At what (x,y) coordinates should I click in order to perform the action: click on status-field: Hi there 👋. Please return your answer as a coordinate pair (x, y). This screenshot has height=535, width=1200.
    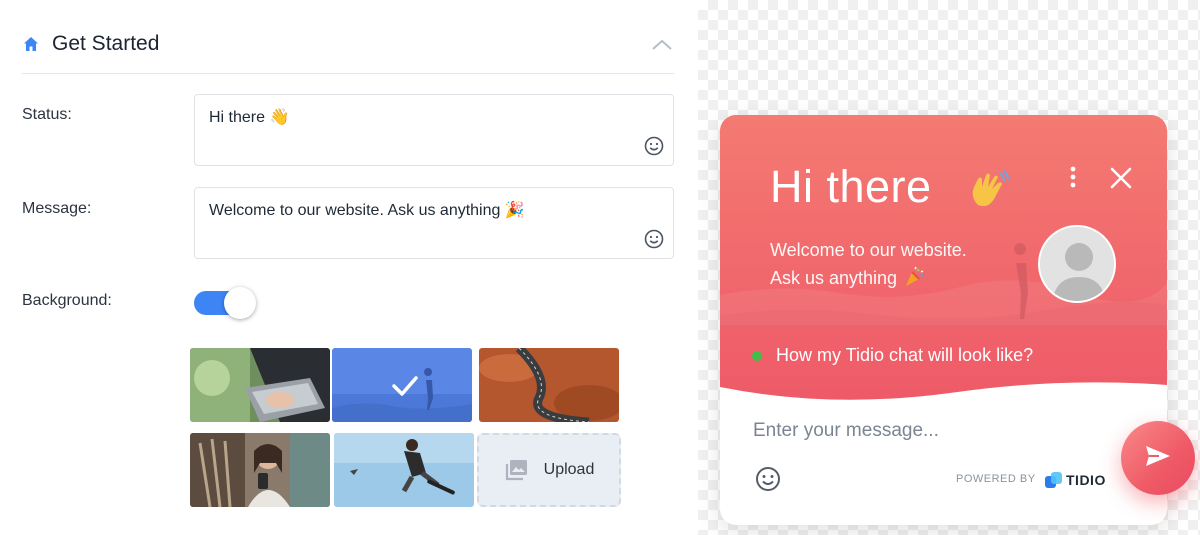
    Looking at the image, I should click on (434, 130).